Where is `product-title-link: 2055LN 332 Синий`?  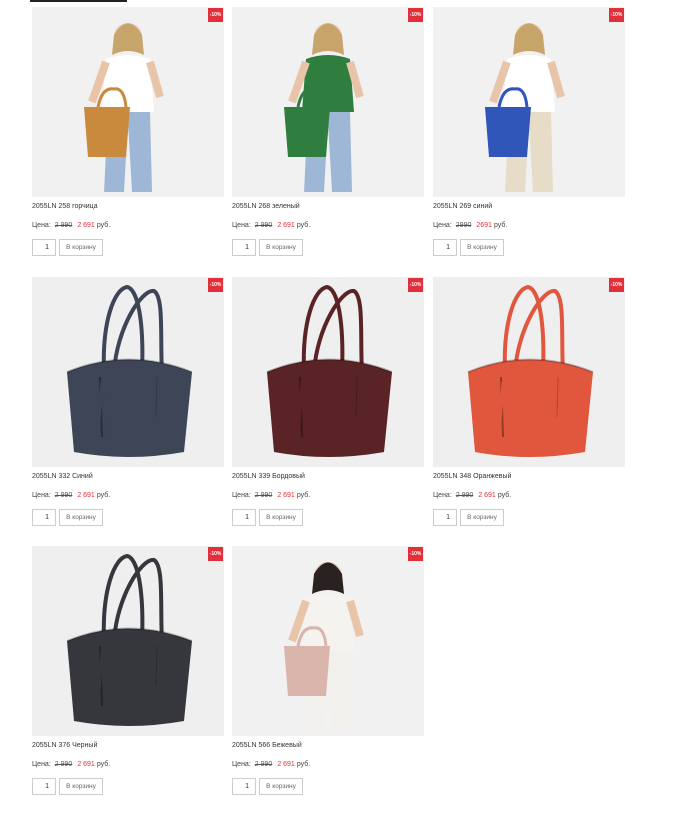 product-title-link: 2055LN 332 Синий is located at coordinates (62, 476).